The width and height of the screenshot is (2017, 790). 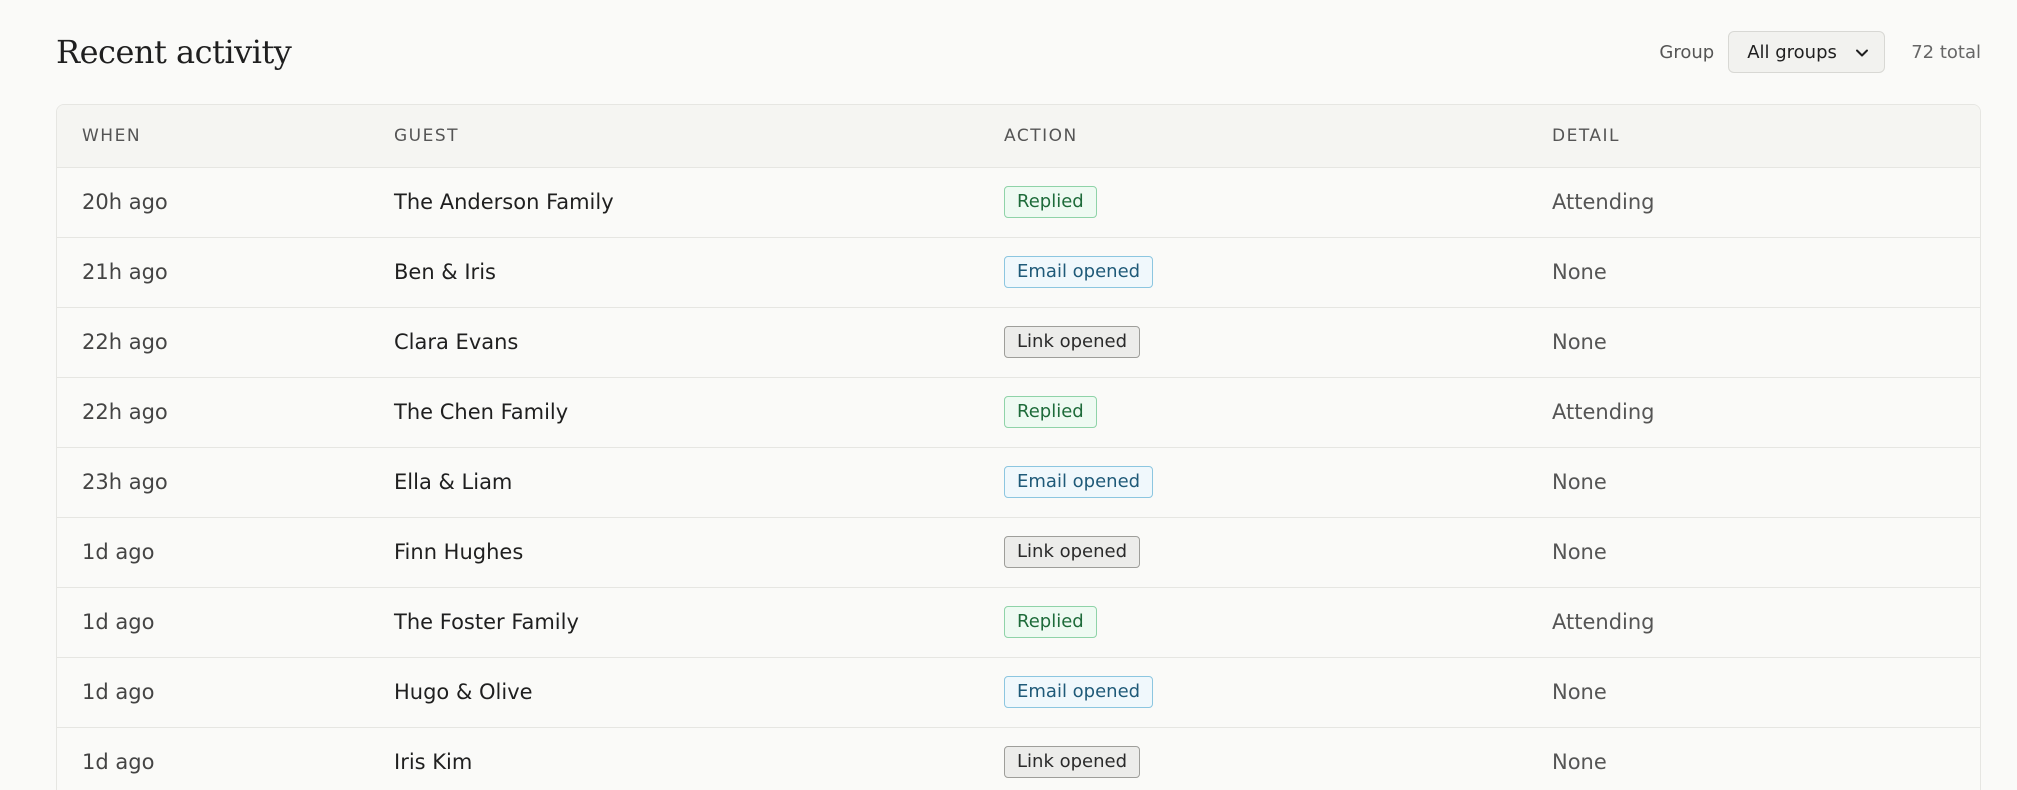 What do you see at coordinates (1792, 52) in the screenshot?
I see `group-select-value: All groups` at bounding box center [1792, 52].